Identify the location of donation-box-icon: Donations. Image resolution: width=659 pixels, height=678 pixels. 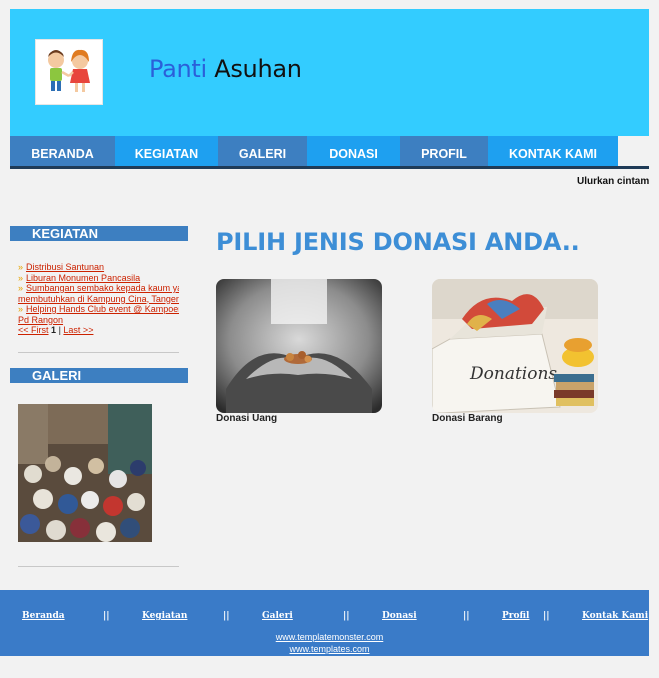
(515, 346).